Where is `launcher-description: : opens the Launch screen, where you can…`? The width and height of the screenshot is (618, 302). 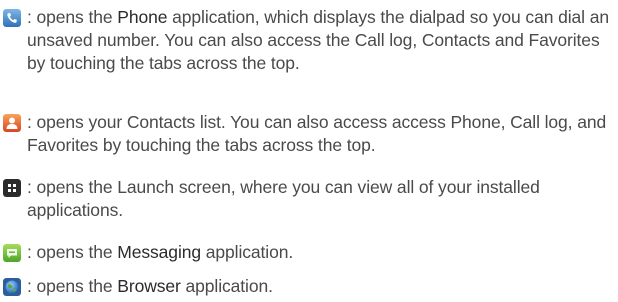
launcher-description: : opens the Launch screen, where you can… is located at coordinates (283, 198).